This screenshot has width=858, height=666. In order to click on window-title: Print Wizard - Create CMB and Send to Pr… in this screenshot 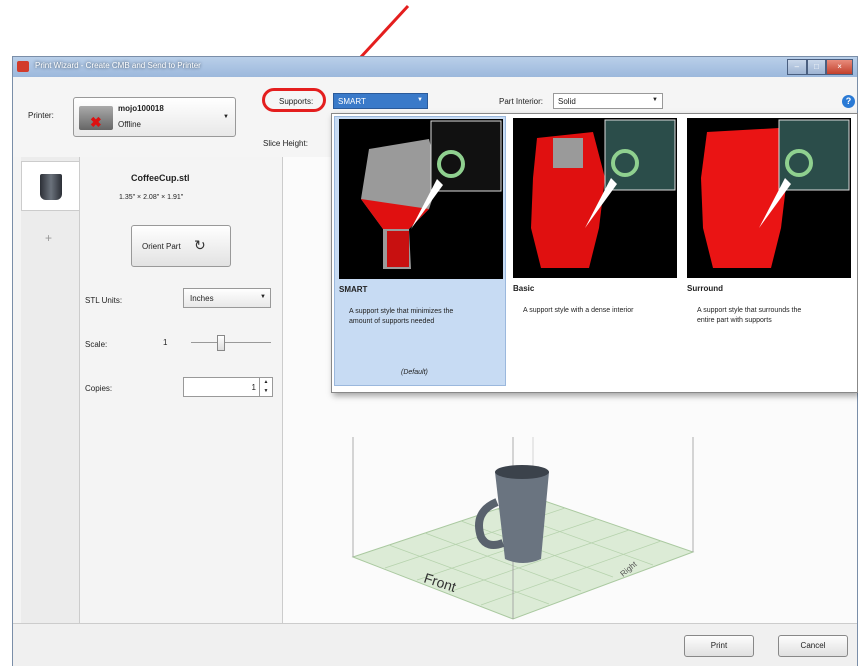, I will do `click(118, 65)`.